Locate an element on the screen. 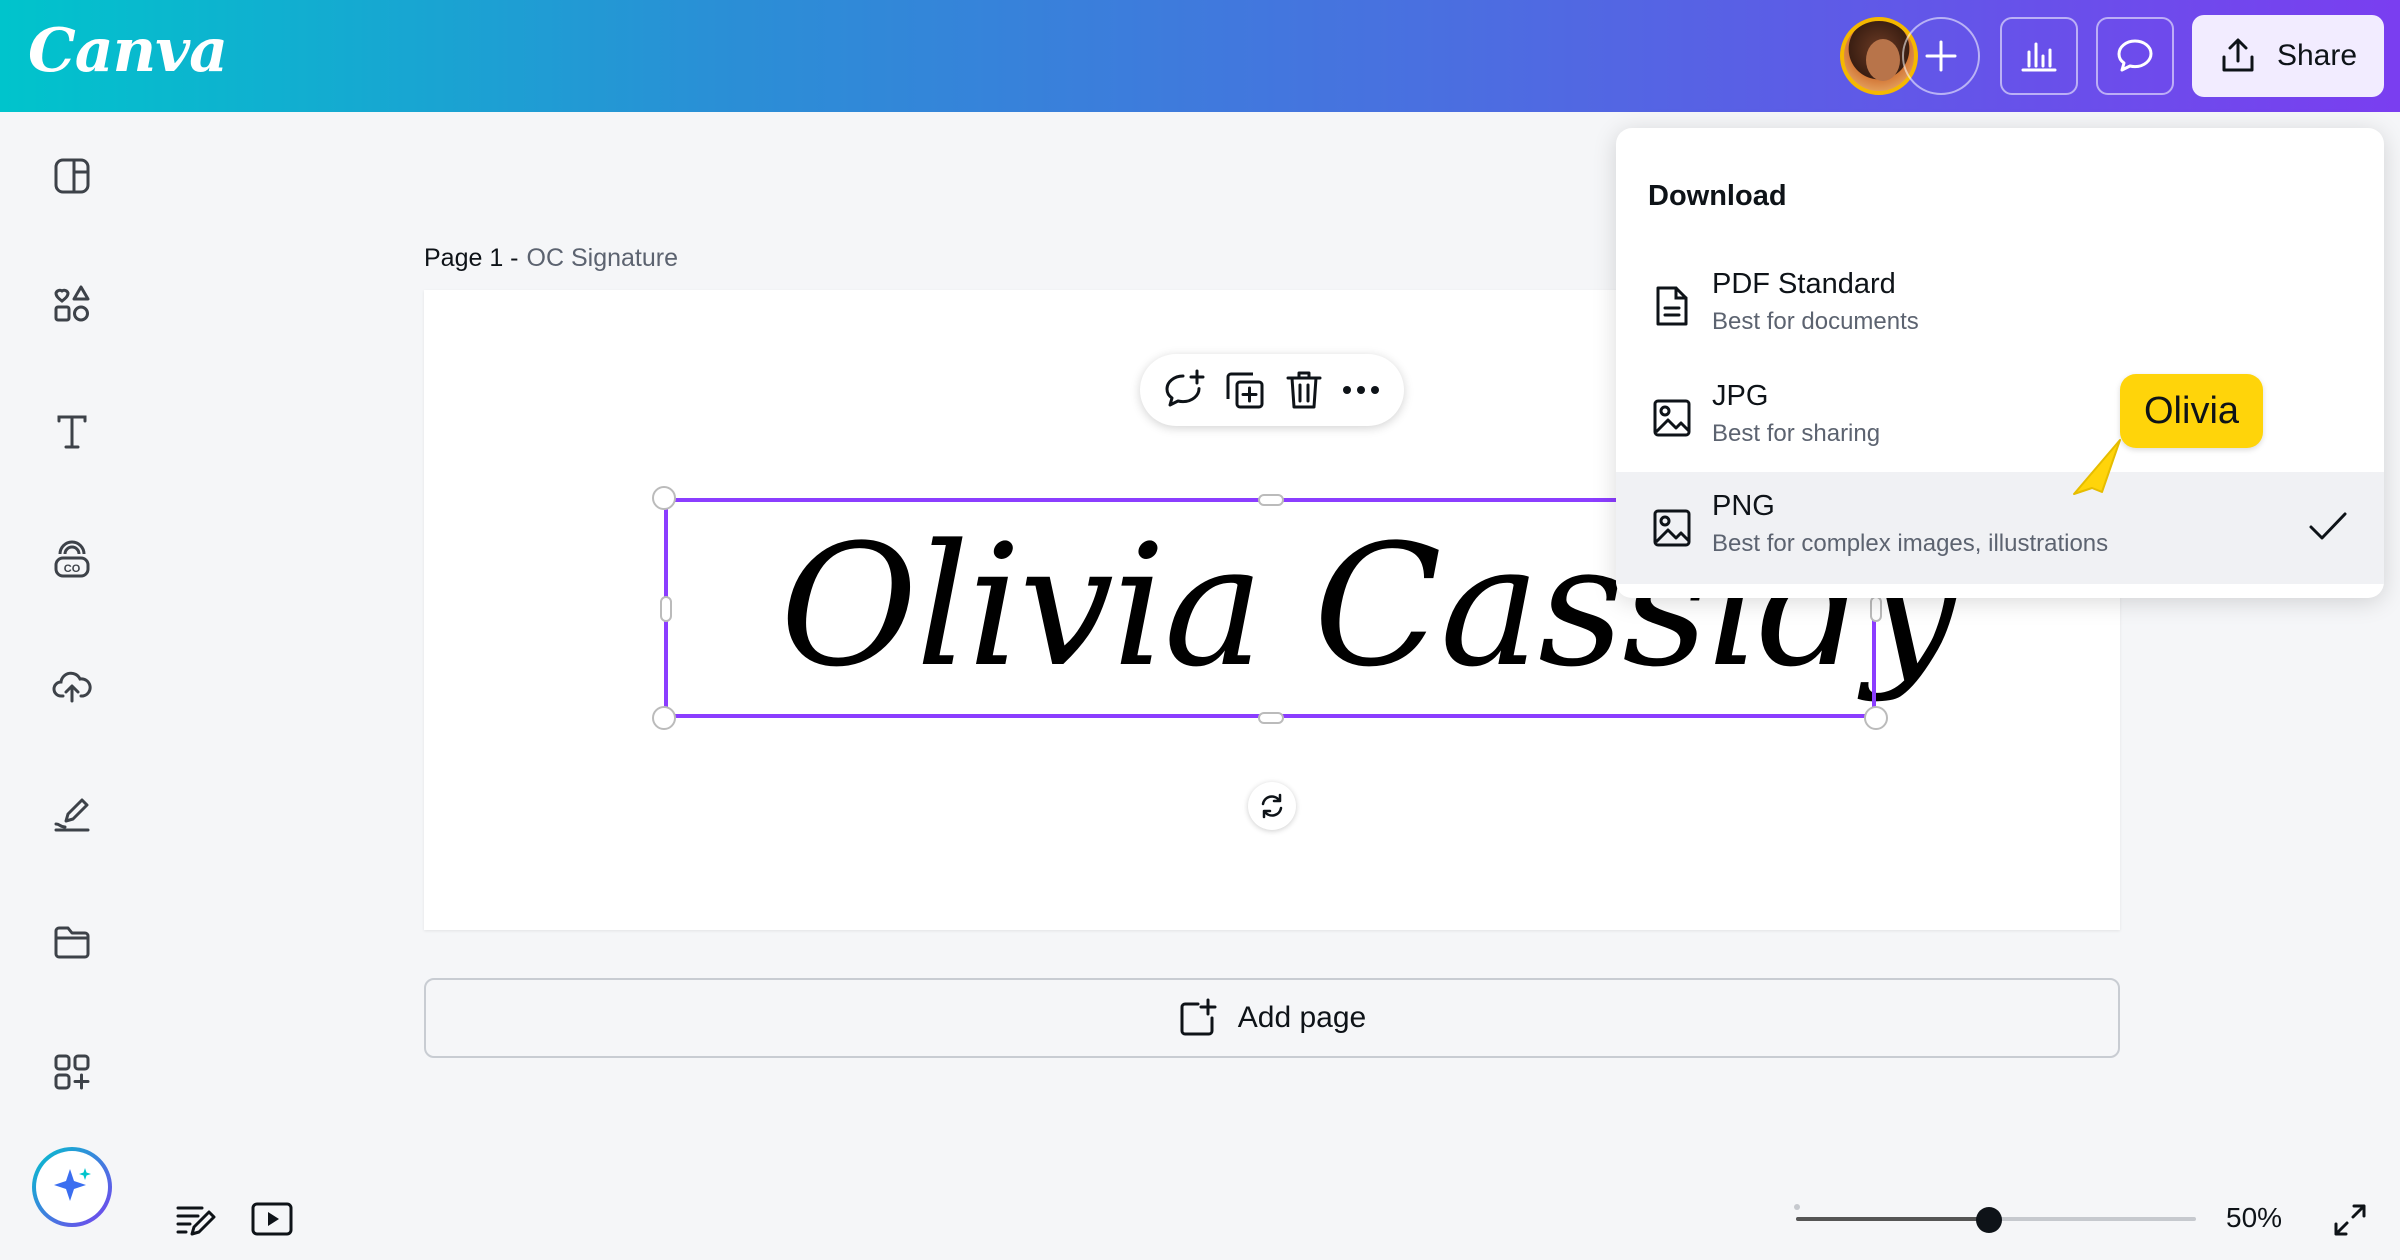  brand-icon: CO is located at coordinates (72, 560).